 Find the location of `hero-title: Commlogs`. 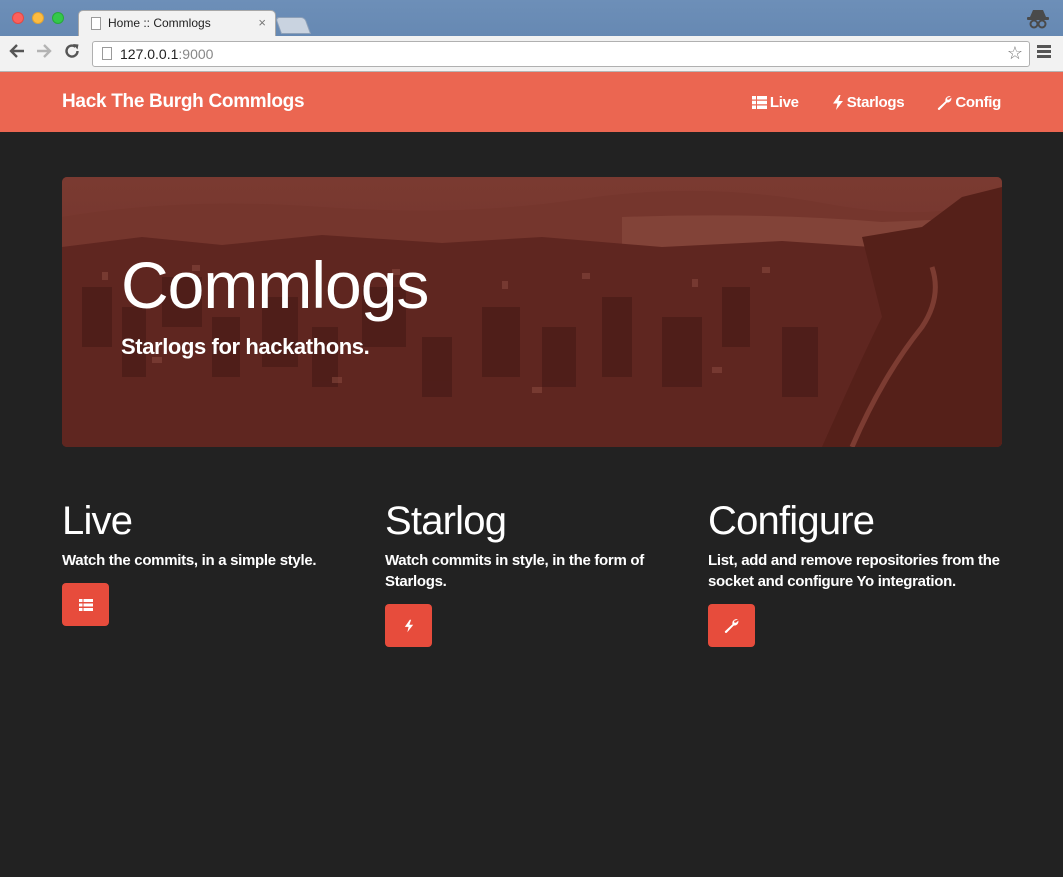

hero-title: Commlogs is located at coordinates (275, 285).